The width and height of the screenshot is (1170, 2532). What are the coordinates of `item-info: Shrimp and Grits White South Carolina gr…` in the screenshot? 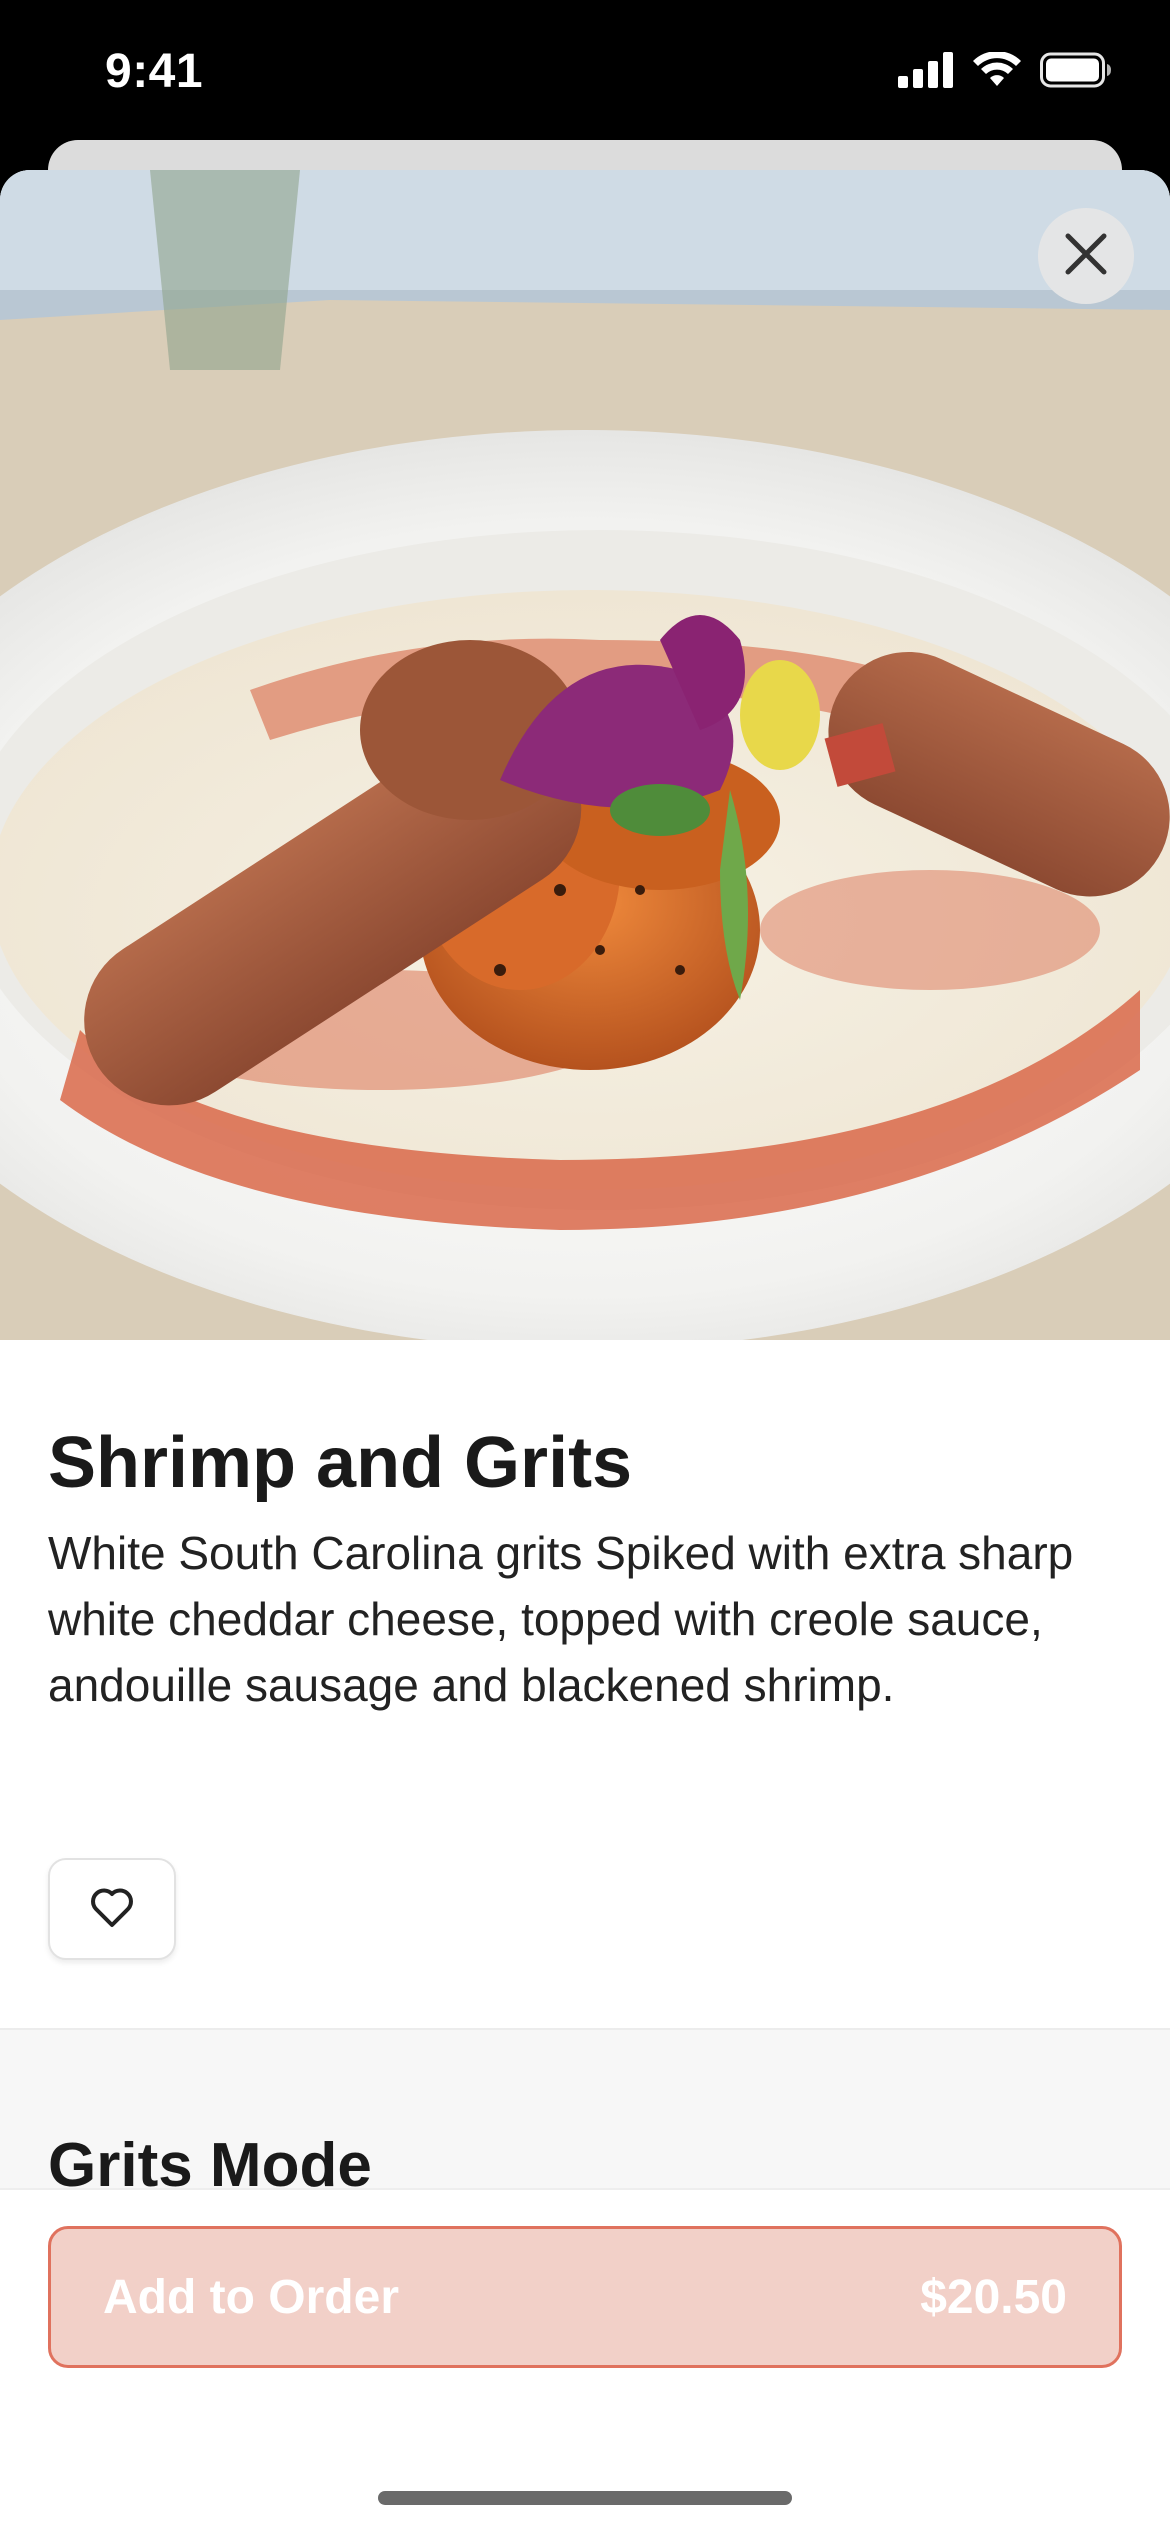 It's located at (585, 1569).